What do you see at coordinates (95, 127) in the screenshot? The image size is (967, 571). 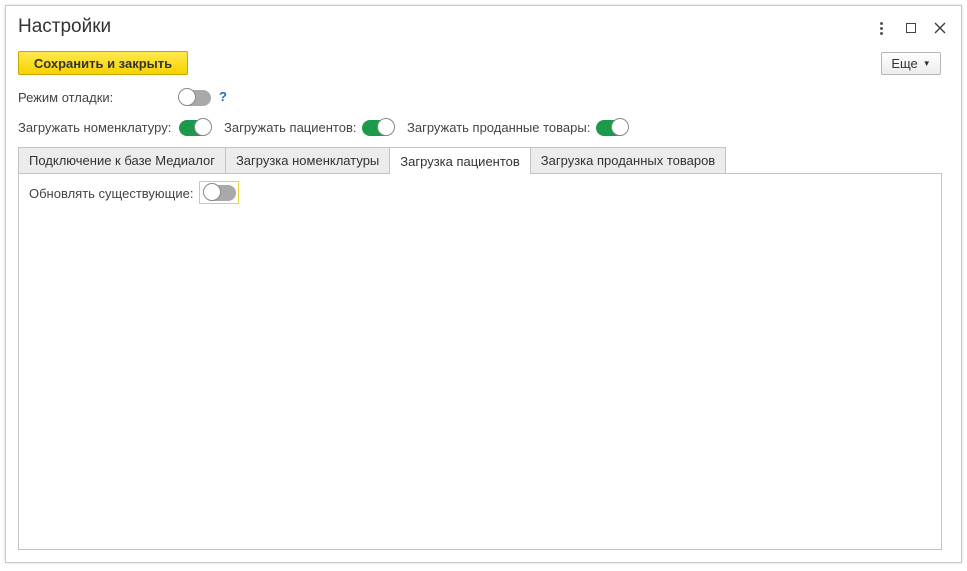 I see `load-nomenclature-label: Загружать номенклатуру:` at bounding box center [95, 127].